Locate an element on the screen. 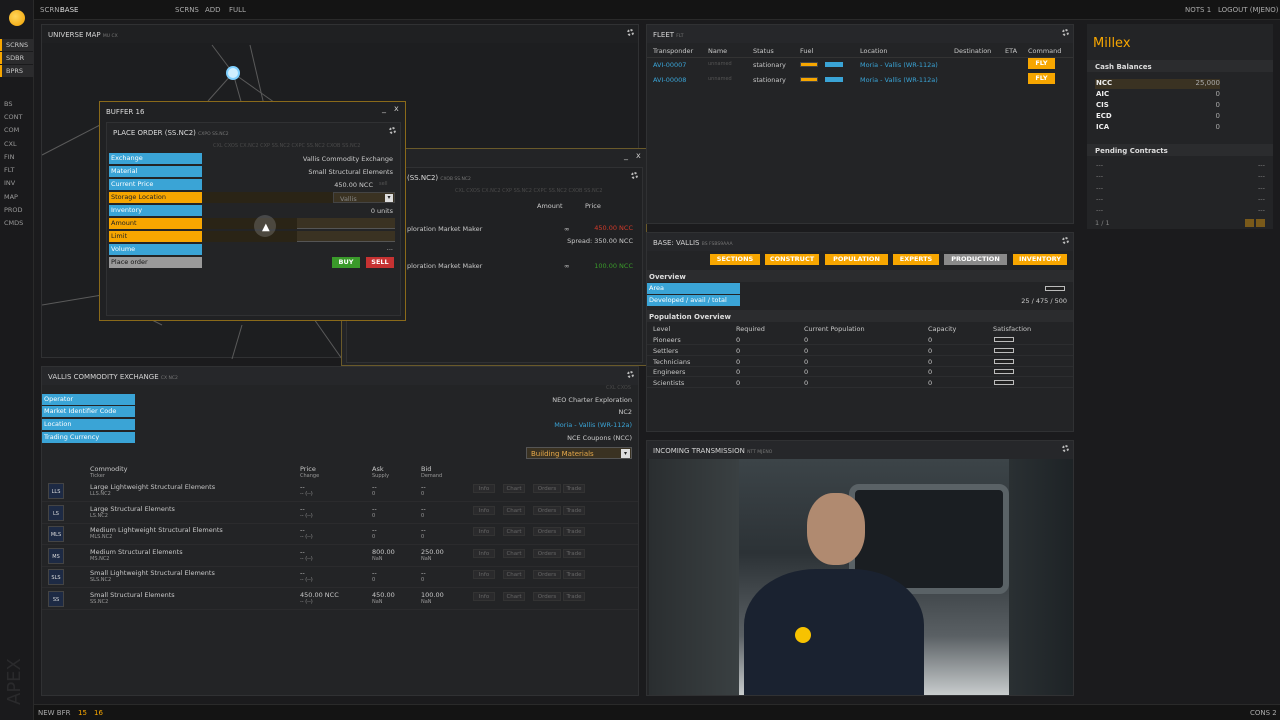  sidebar-item-com: COM is located at coordinates (17, 130).